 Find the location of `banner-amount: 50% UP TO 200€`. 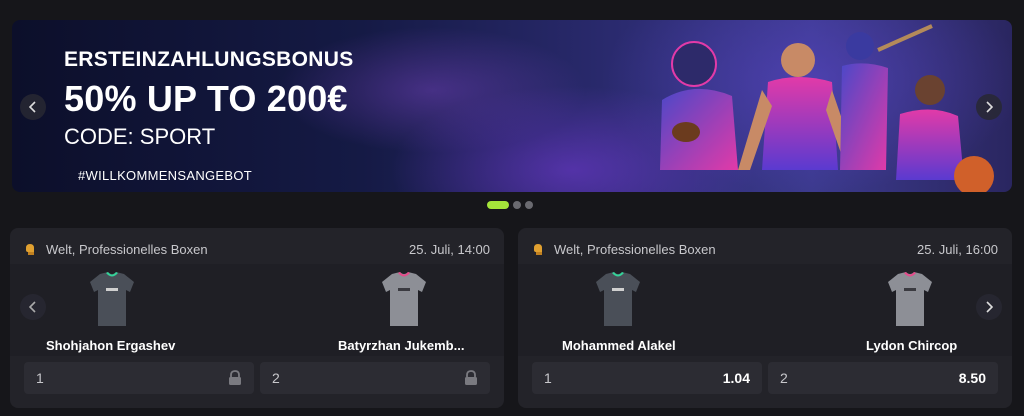

banner-amount: 50% UP TO 200€ is located at coordinates (206, 98).